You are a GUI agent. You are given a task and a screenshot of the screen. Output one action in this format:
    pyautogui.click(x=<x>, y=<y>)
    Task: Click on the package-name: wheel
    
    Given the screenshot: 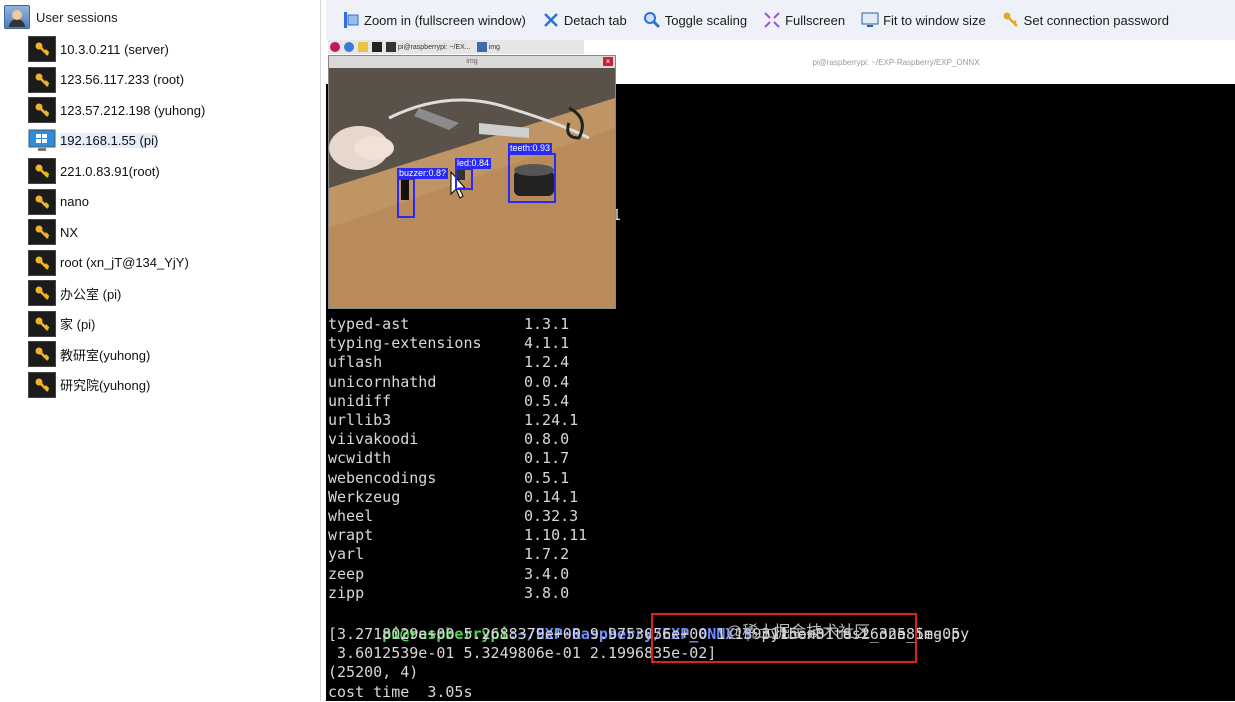 What is the action you would take?
    pyautogui.click(x=351, y=516)
    